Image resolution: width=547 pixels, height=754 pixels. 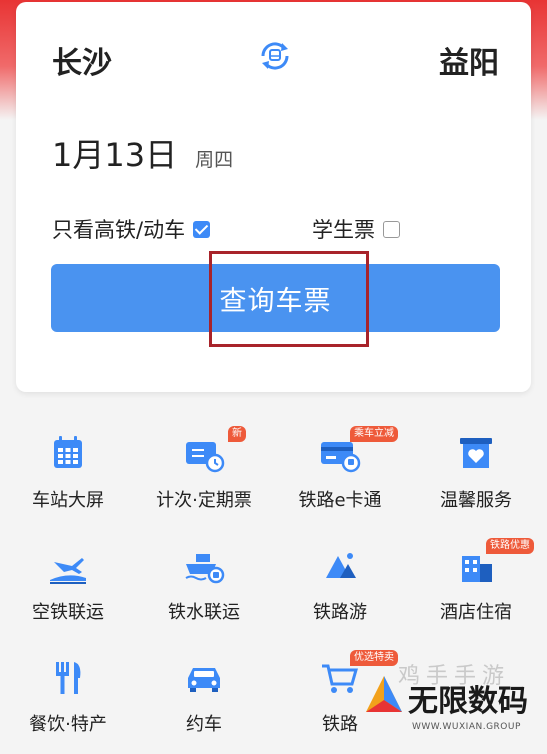 I want to click on service-car: 约车, so click(x=204, y=699).